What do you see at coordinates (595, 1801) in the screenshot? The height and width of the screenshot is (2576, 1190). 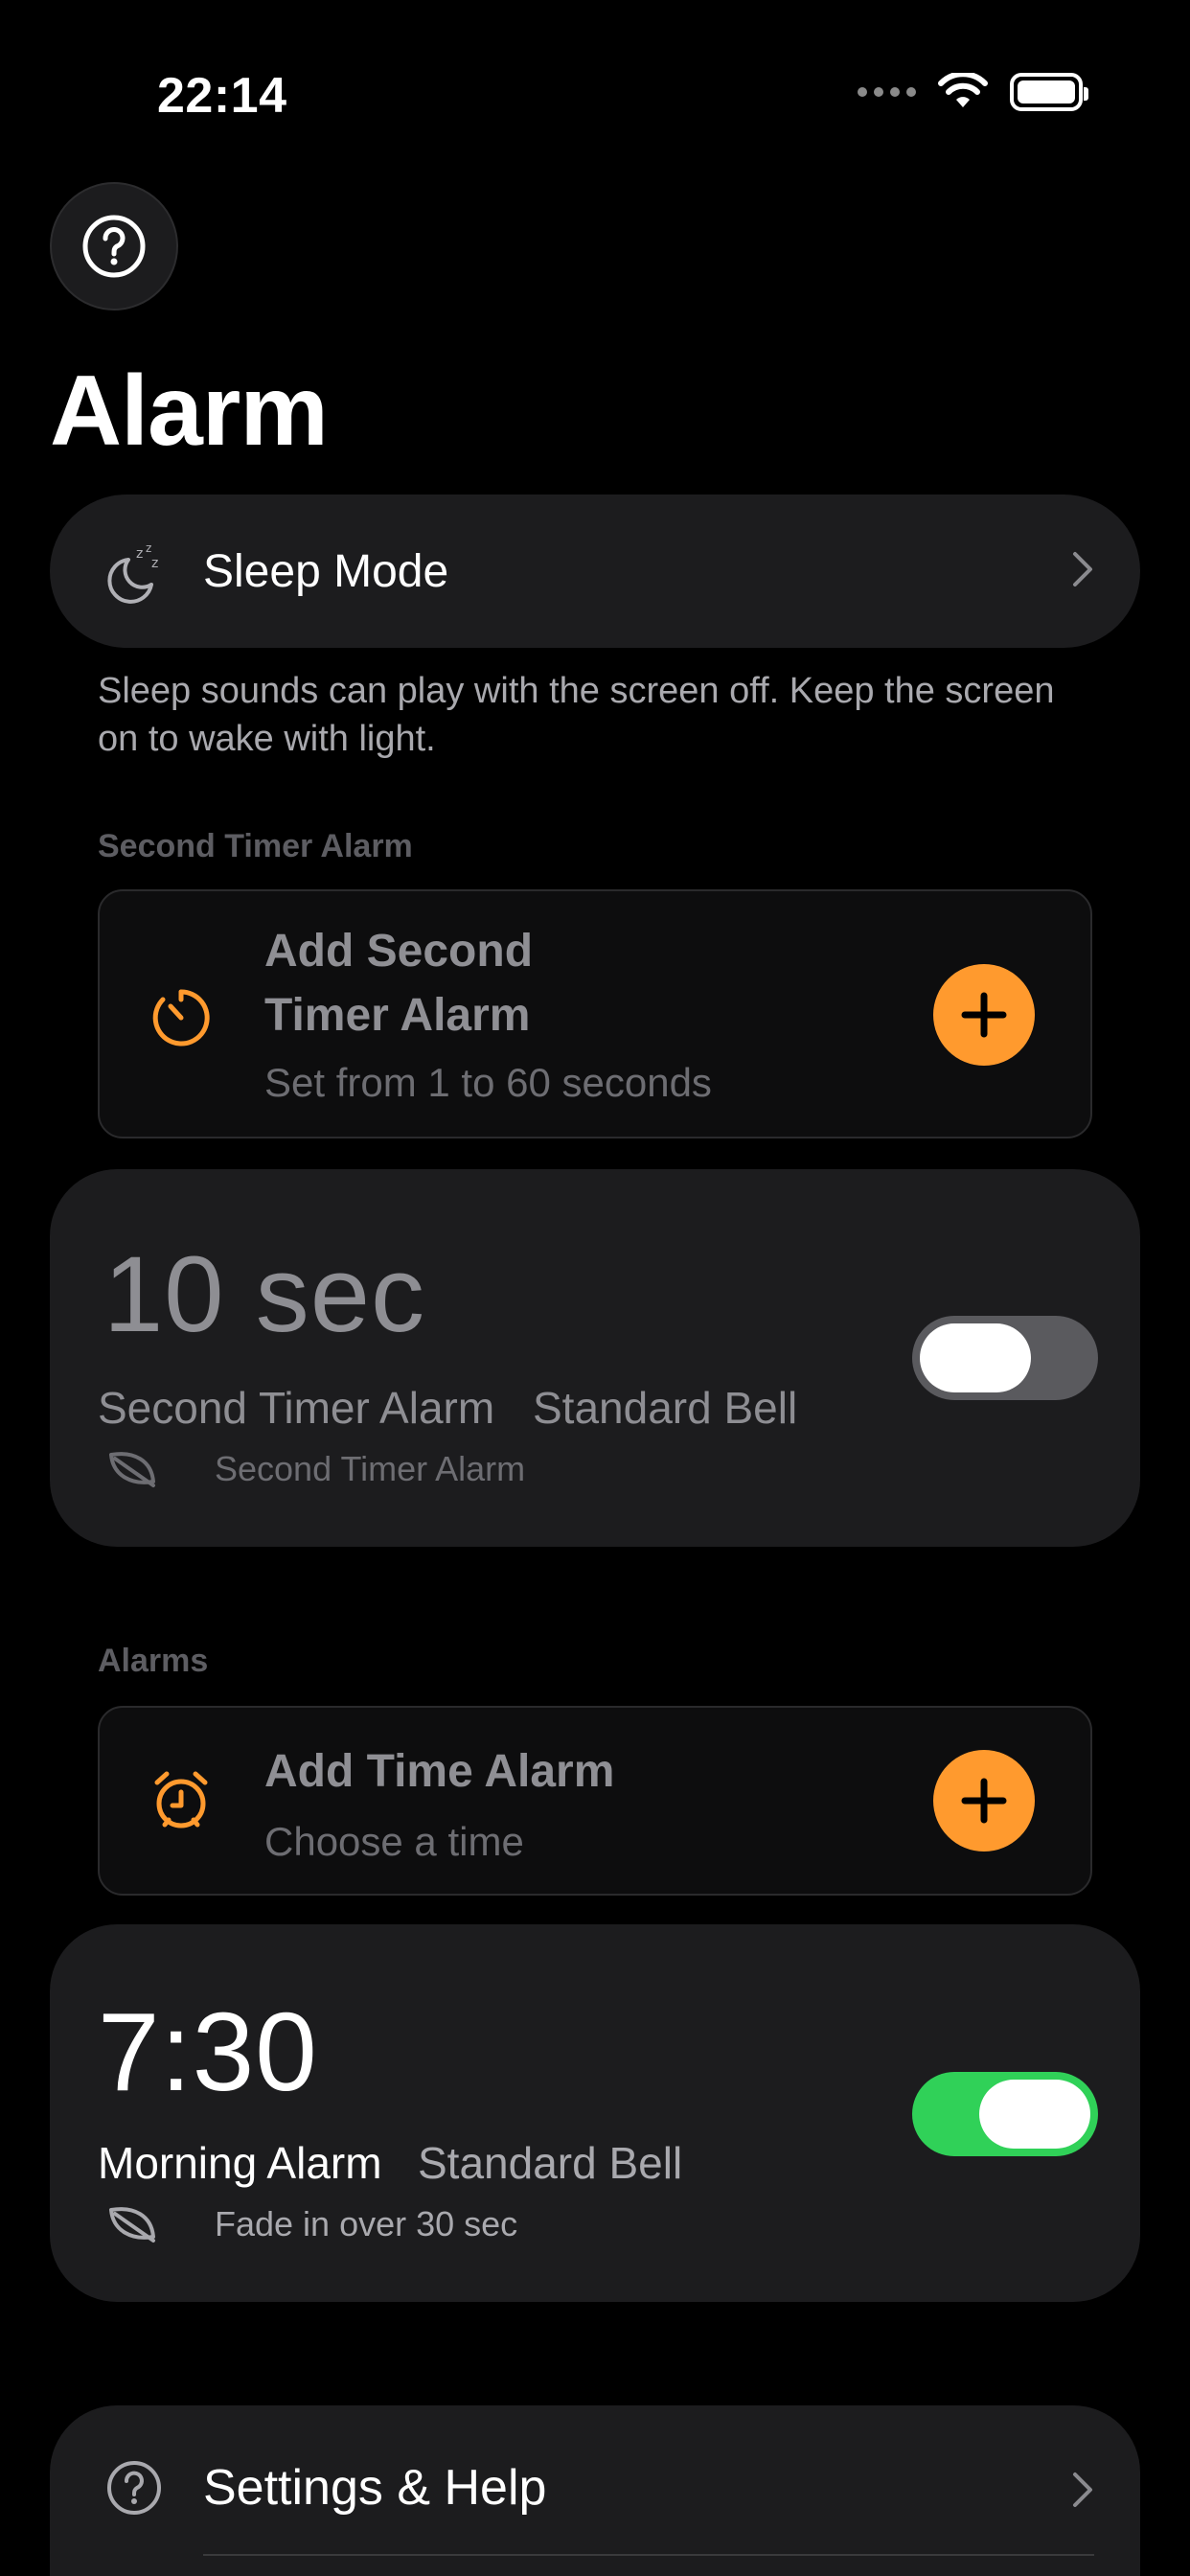 I see `add-time-alarm-card: Add Time Alarm Choose a time` at bounding box center [595, 1801].